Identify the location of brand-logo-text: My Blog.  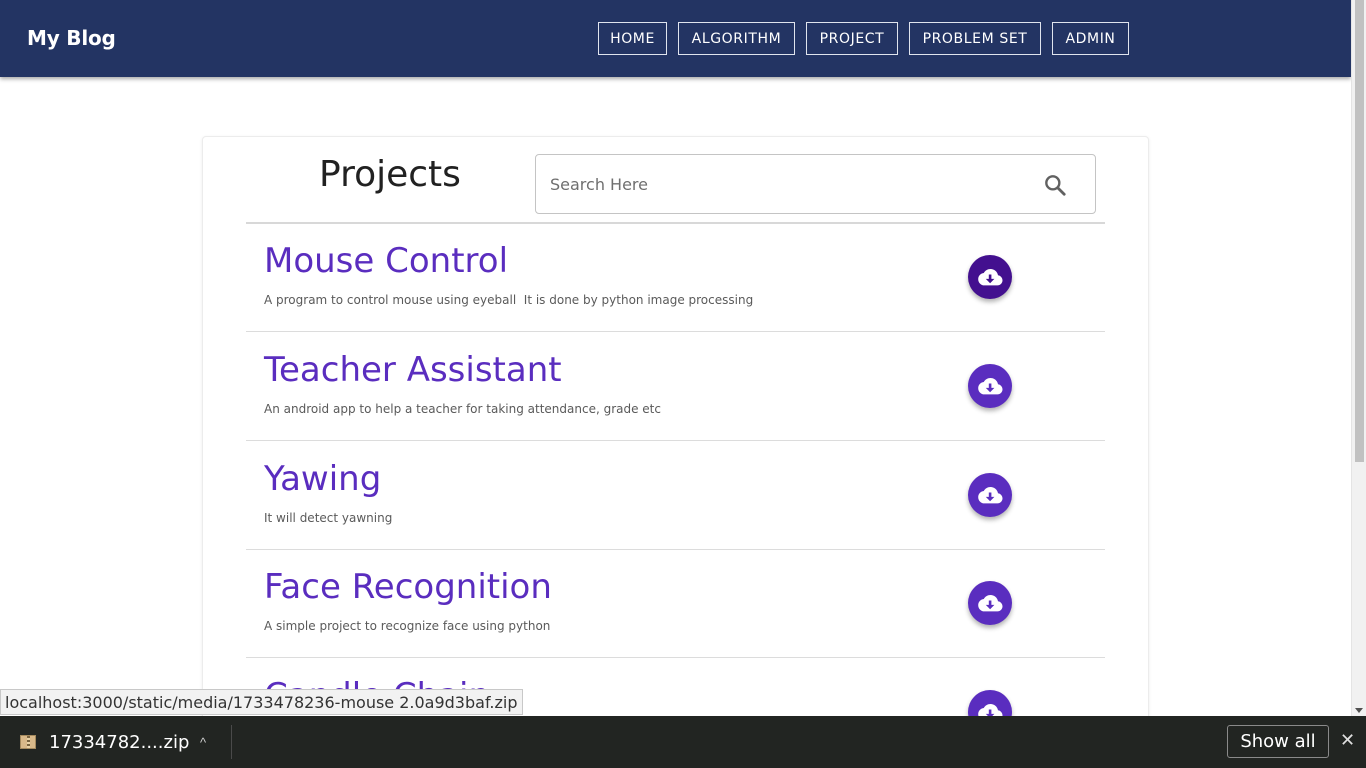
(71, 38).